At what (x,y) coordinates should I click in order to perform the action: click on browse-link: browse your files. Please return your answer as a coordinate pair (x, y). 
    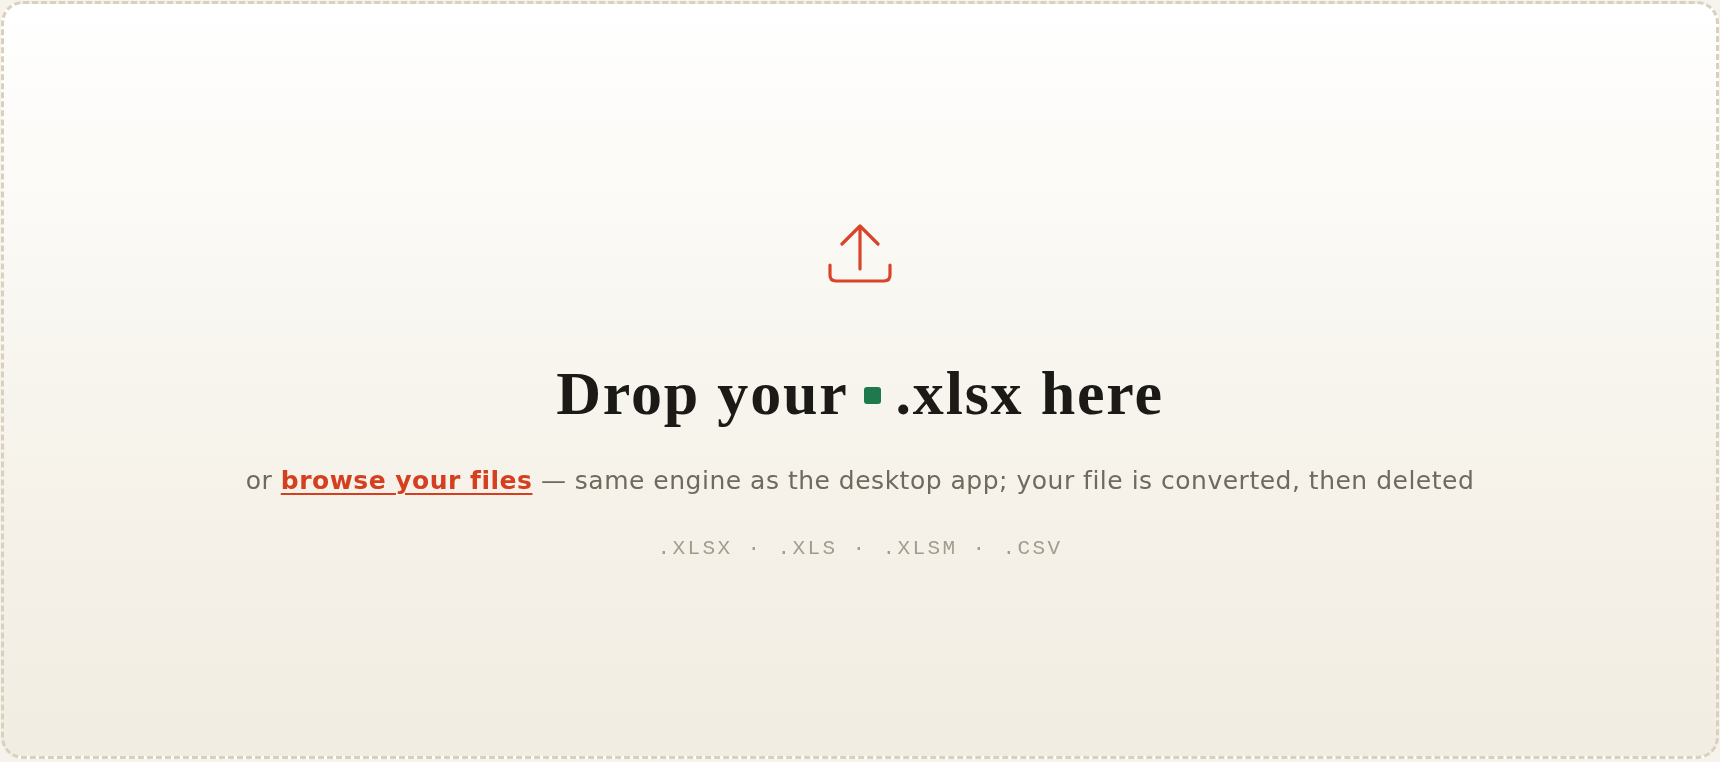
    Looking at the image, I should click on (406, 480).